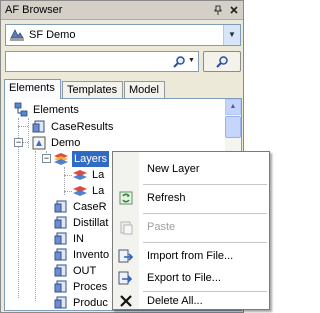 This screenshot has width=320, height=313. What do you see at coordinates (56, 110) in the screenshot?
I see `tree-item-label: Elements` at bounding box center [56, 110].